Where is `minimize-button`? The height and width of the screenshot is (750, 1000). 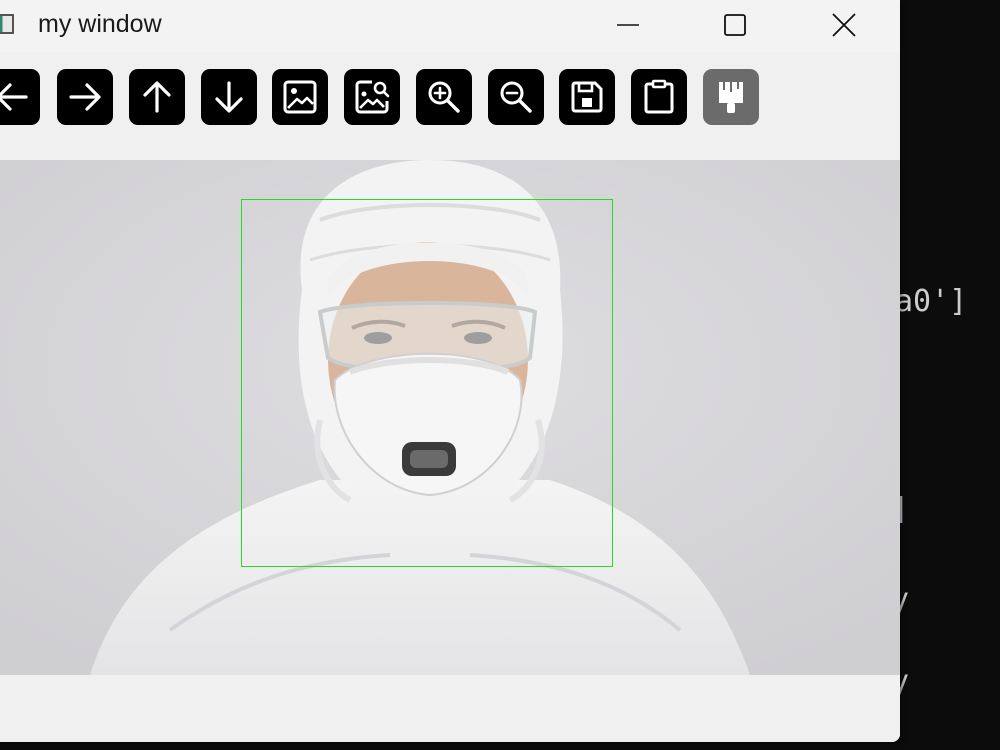
minimize-button is located at coordinates (628, 25).